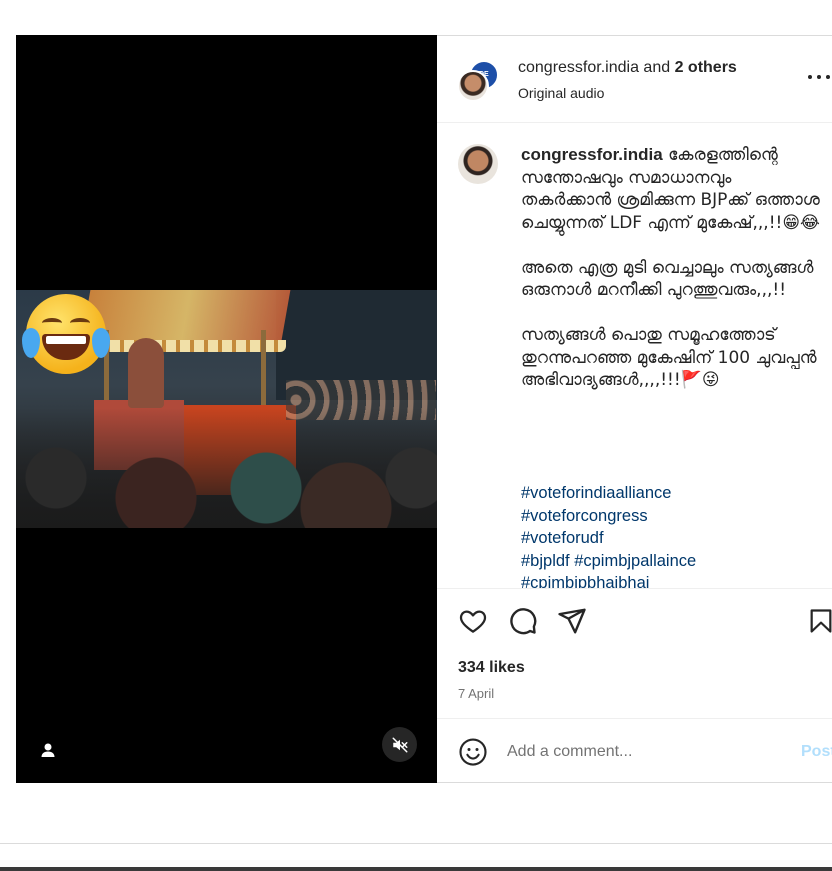 The height and width of the screenshot is (871, 832). What do you see at coordinates (671, 561) in the screenshot?
I see `hashtag-link: #bjpldf #cpimbjpallaince` at bounding box center [671, 561].